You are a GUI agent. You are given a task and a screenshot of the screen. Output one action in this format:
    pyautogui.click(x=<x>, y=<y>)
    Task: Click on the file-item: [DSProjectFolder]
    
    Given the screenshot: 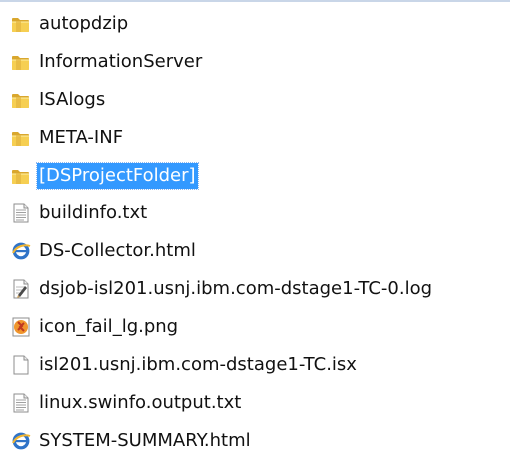 What is the action you would take?
    pyautogui.click(x=257, y=176)
    